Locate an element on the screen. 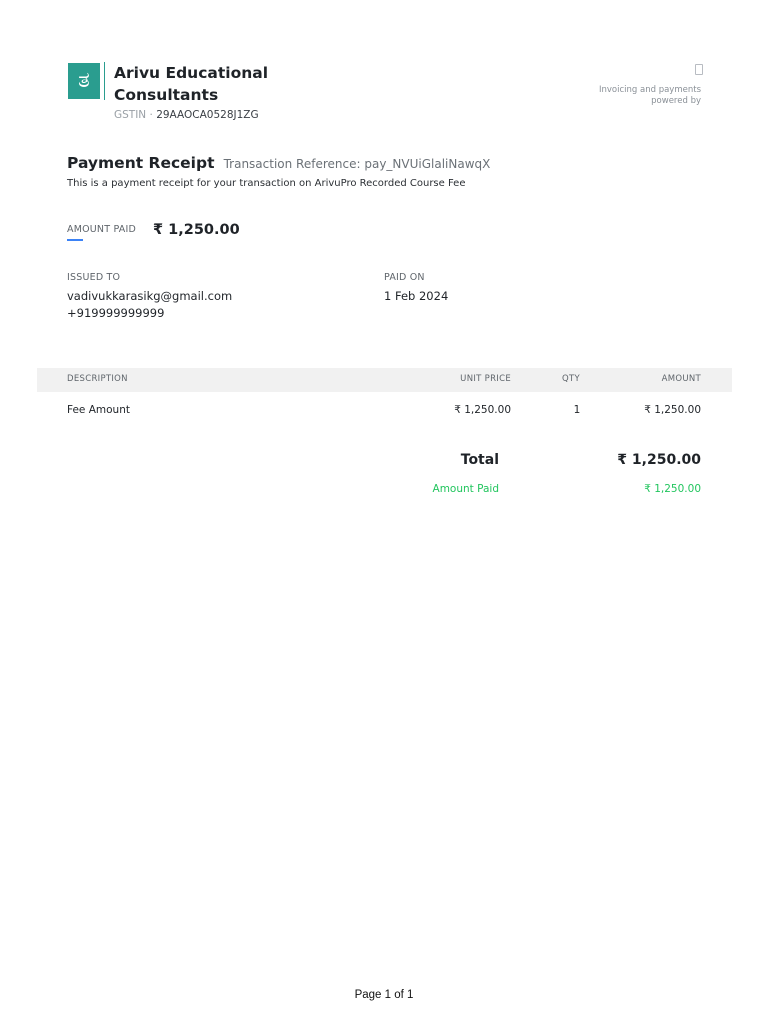  receipt-title: Payment Receipt is located at coordinates (141, 163).